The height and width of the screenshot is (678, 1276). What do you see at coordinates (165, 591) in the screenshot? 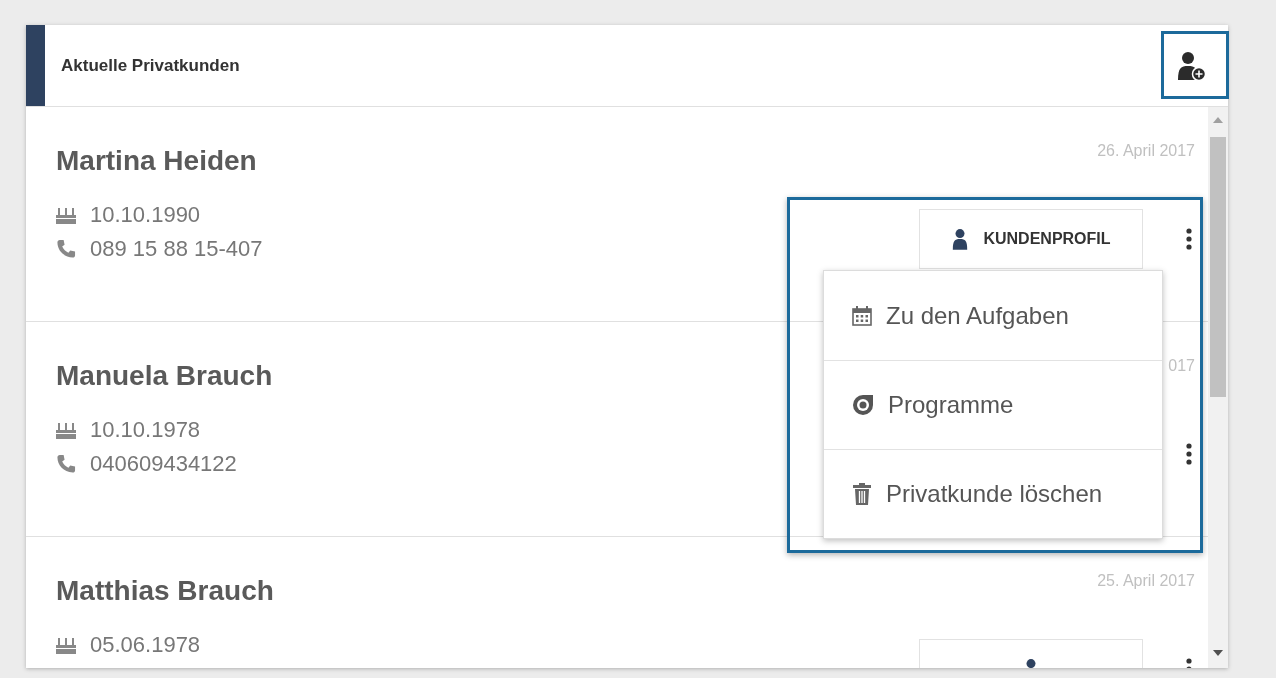
I see `customer-name: Matthias Brauch` at bounding box center [165, 591].